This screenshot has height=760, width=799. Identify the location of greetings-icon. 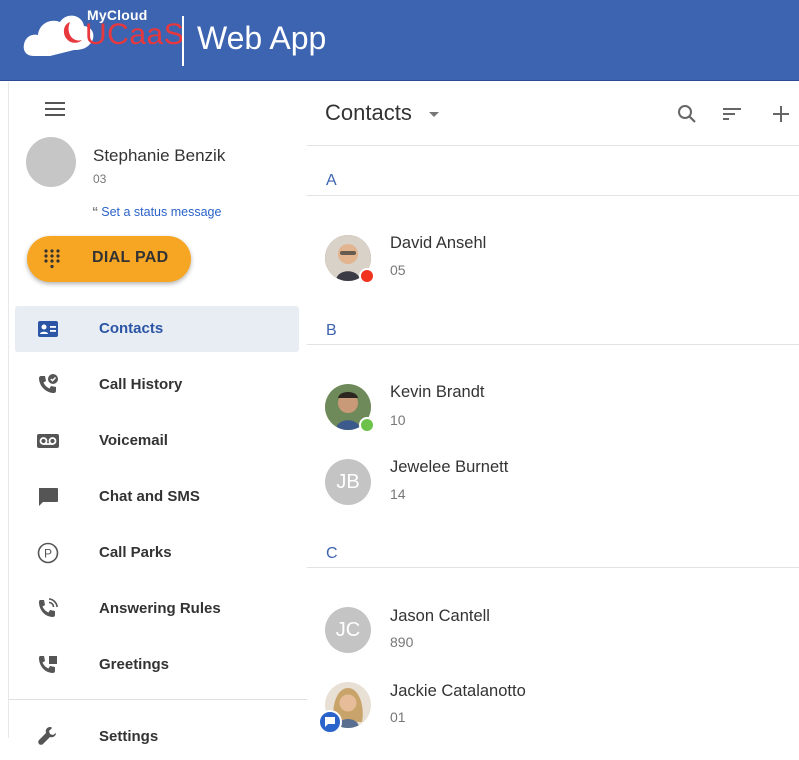
(48, 664).